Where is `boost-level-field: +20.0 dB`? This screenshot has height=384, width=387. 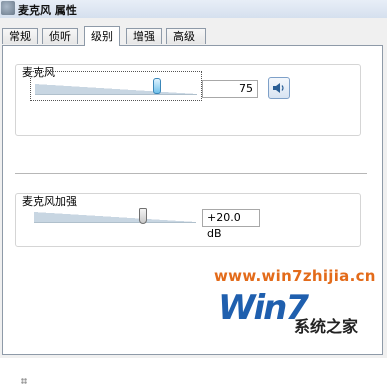
boost-level-field: +20.0 dB is located at coordinates (231, 224).